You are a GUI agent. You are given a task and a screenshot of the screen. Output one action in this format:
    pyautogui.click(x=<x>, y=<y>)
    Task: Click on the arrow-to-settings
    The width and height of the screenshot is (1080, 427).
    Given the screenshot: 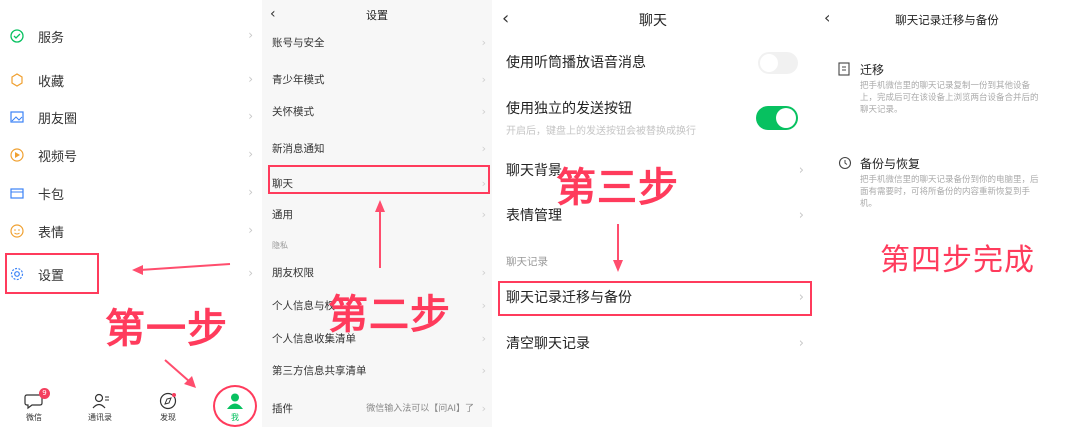 What is the action you would take?
    pyautogui.click(x=185, y=267)
    